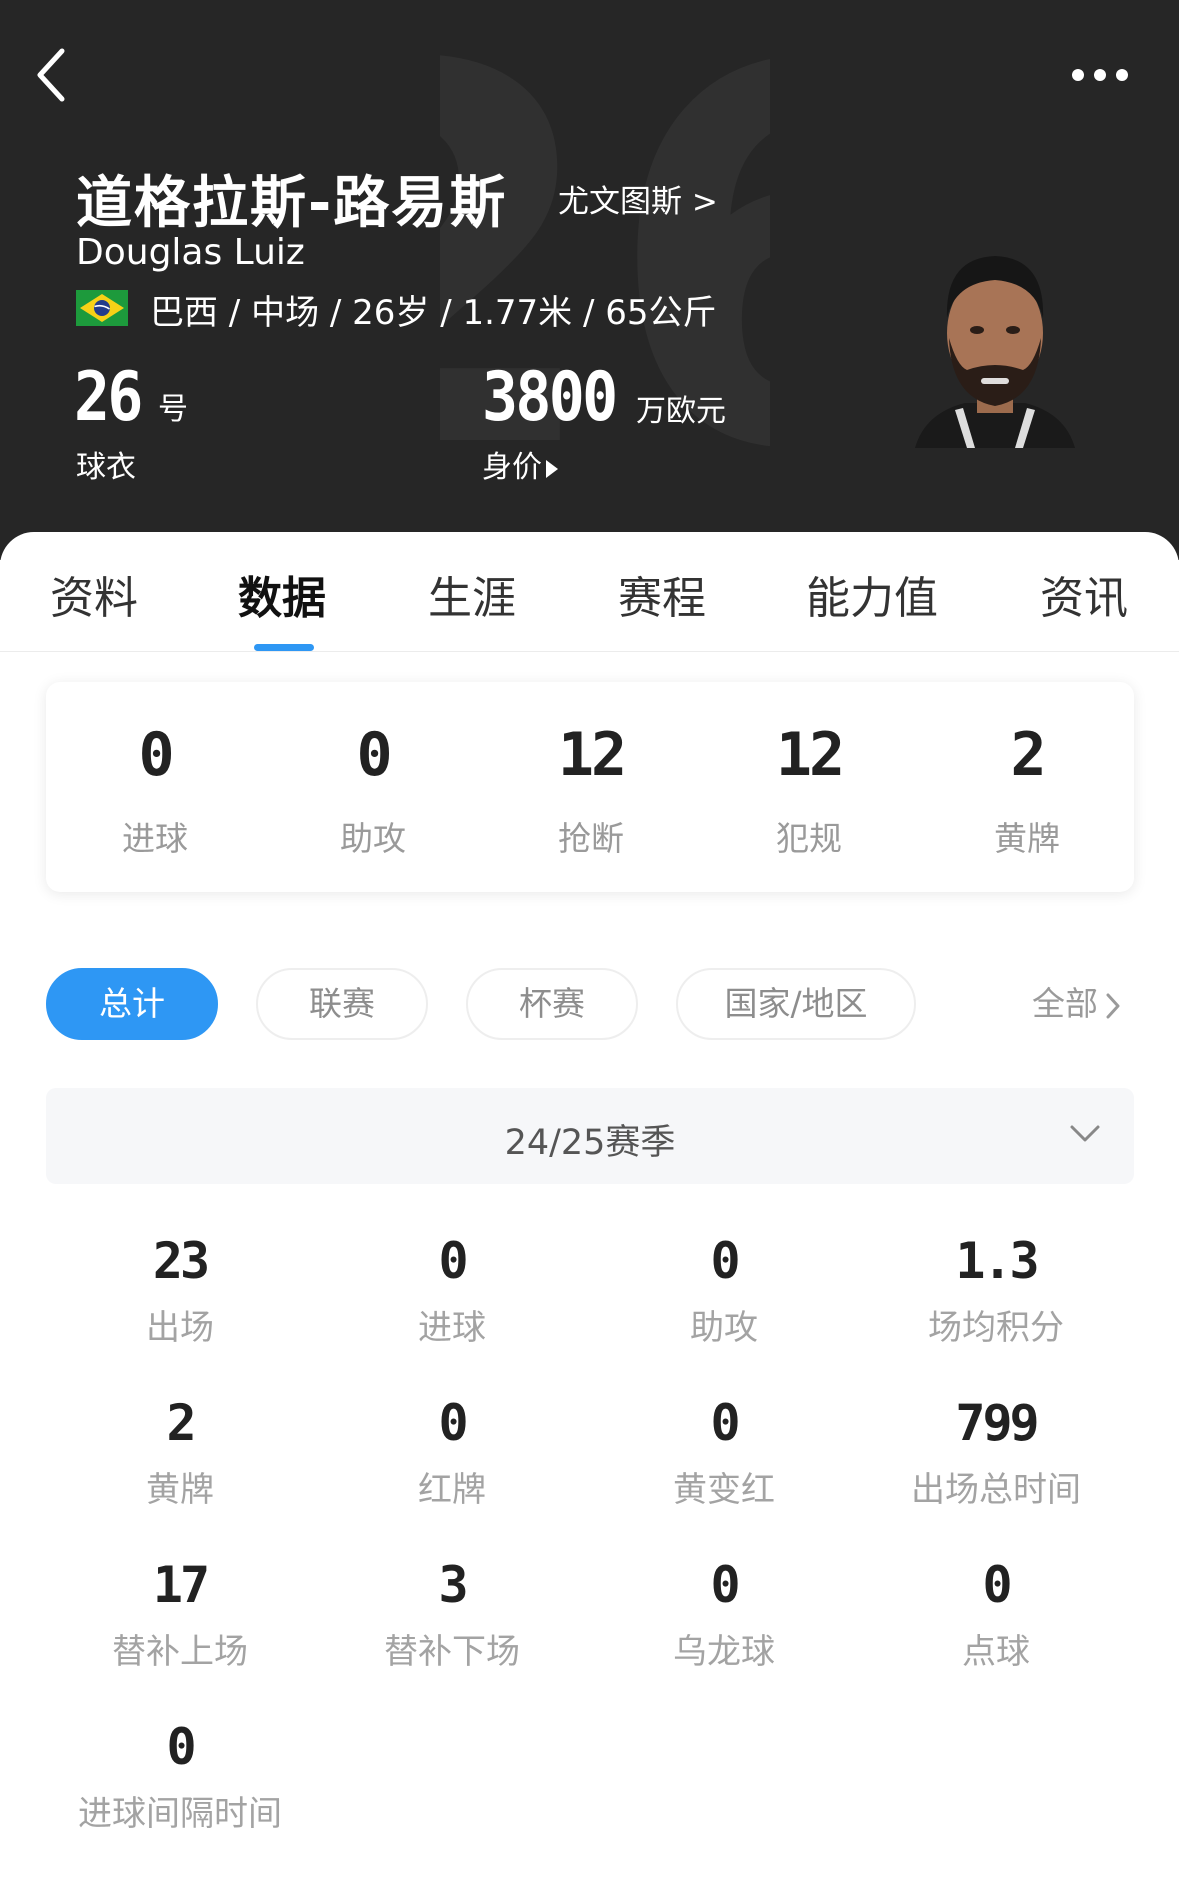 This screenshot has height=1903, width=1179. I want to click on stat-label: 黄变红, so click(724, 1490).